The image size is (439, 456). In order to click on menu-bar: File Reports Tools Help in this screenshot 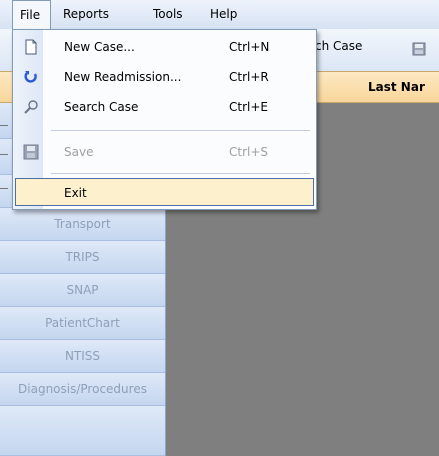, I will do `click(219, 14)`.